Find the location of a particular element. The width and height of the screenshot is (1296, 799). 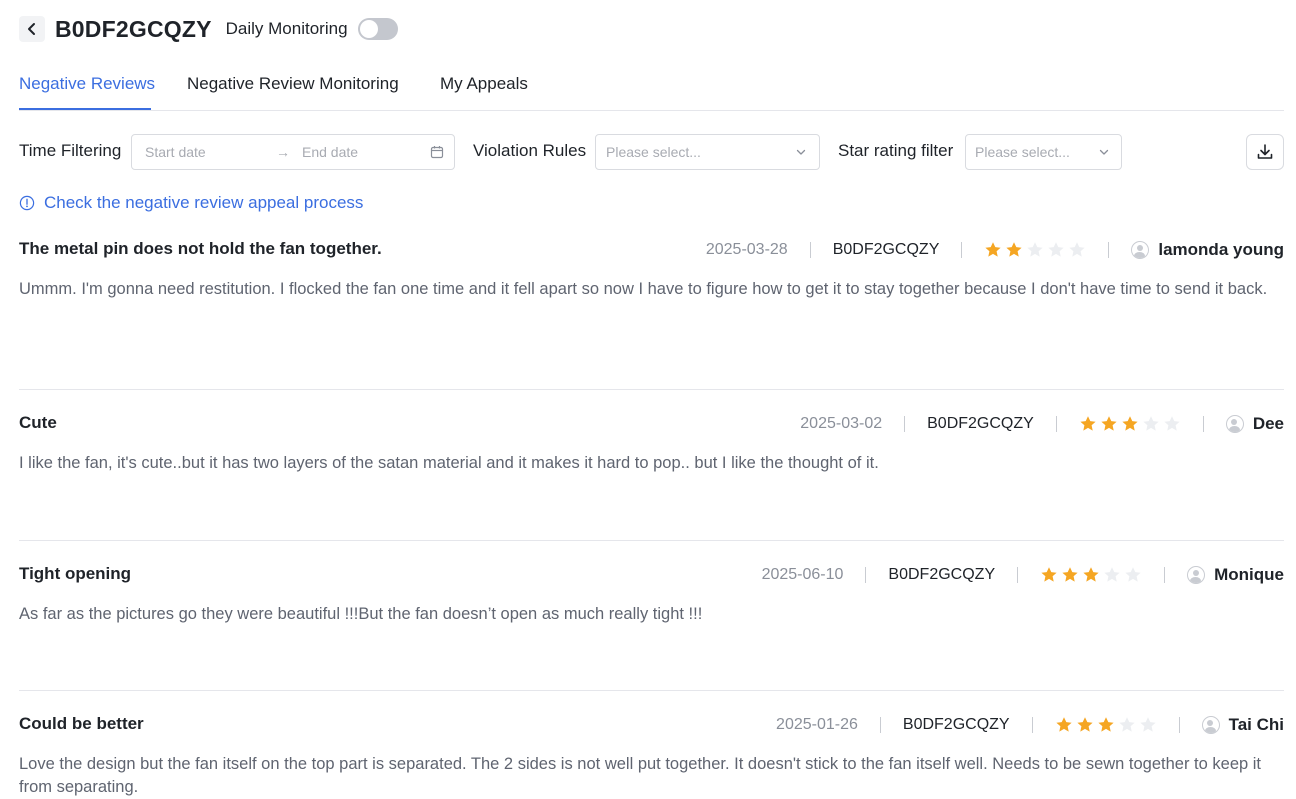

appeal-process-link-text: Check the negative review appeal process is located at coordinates (203, 203).